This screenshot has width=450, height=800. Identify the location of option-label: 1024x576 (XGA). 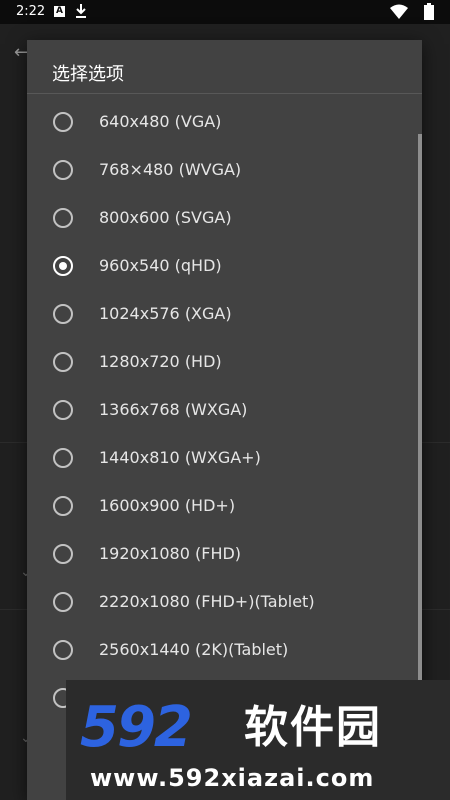
(165, 313).